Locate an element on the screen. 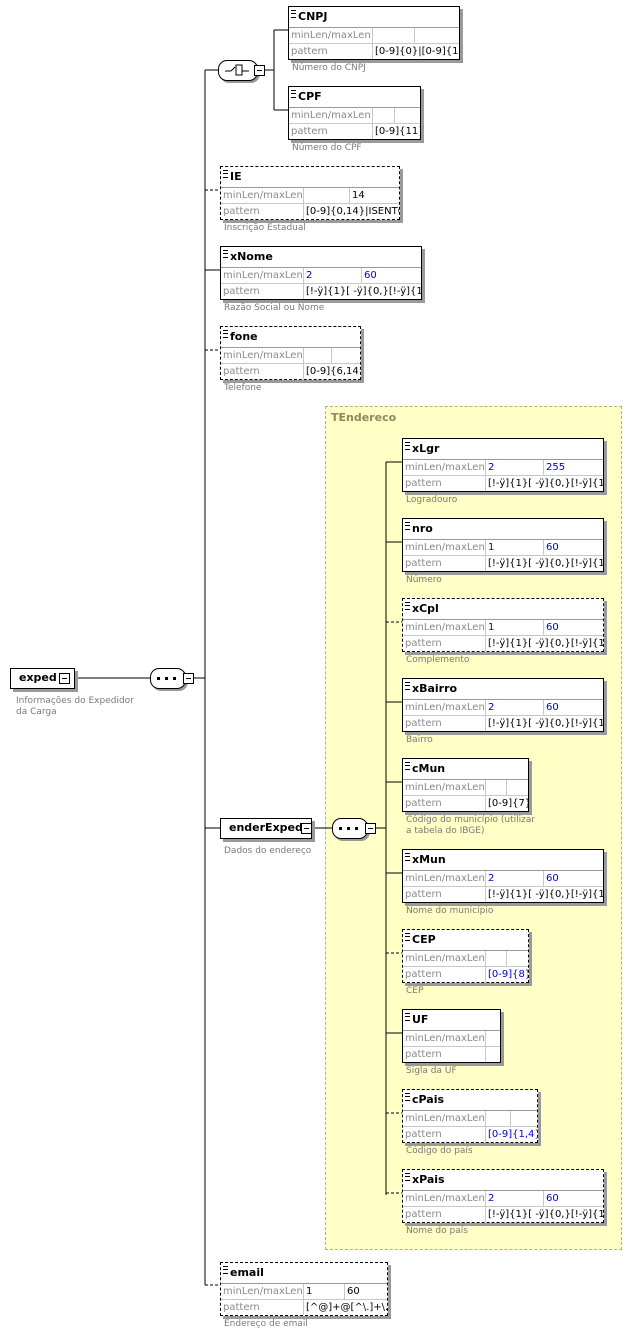  element-name: xCpl is located at coordinates (425, 608).